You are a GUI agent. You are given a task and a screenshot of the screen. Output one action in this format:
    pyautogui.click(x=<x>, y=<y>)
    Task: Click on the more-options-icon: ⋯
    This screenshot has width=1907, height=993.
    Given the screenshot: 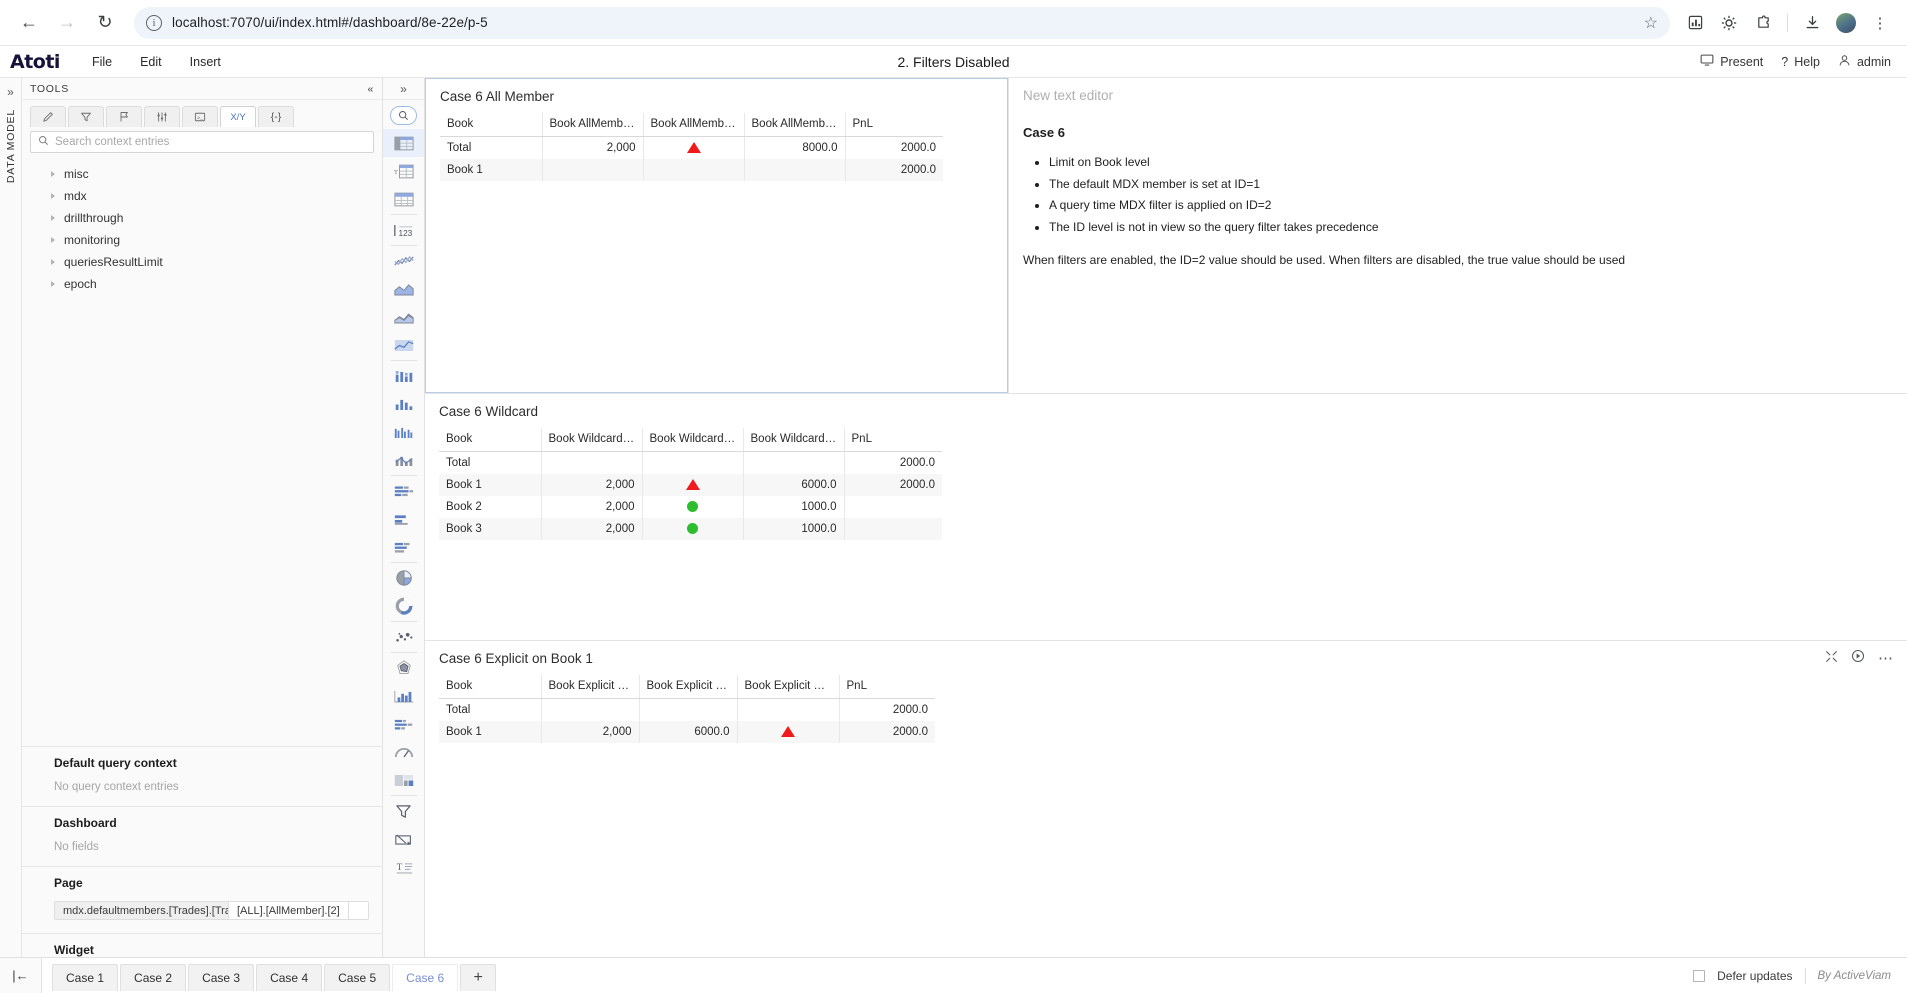 What is the action you would take?
    pyautogui.click(x=1885, y=658)
    